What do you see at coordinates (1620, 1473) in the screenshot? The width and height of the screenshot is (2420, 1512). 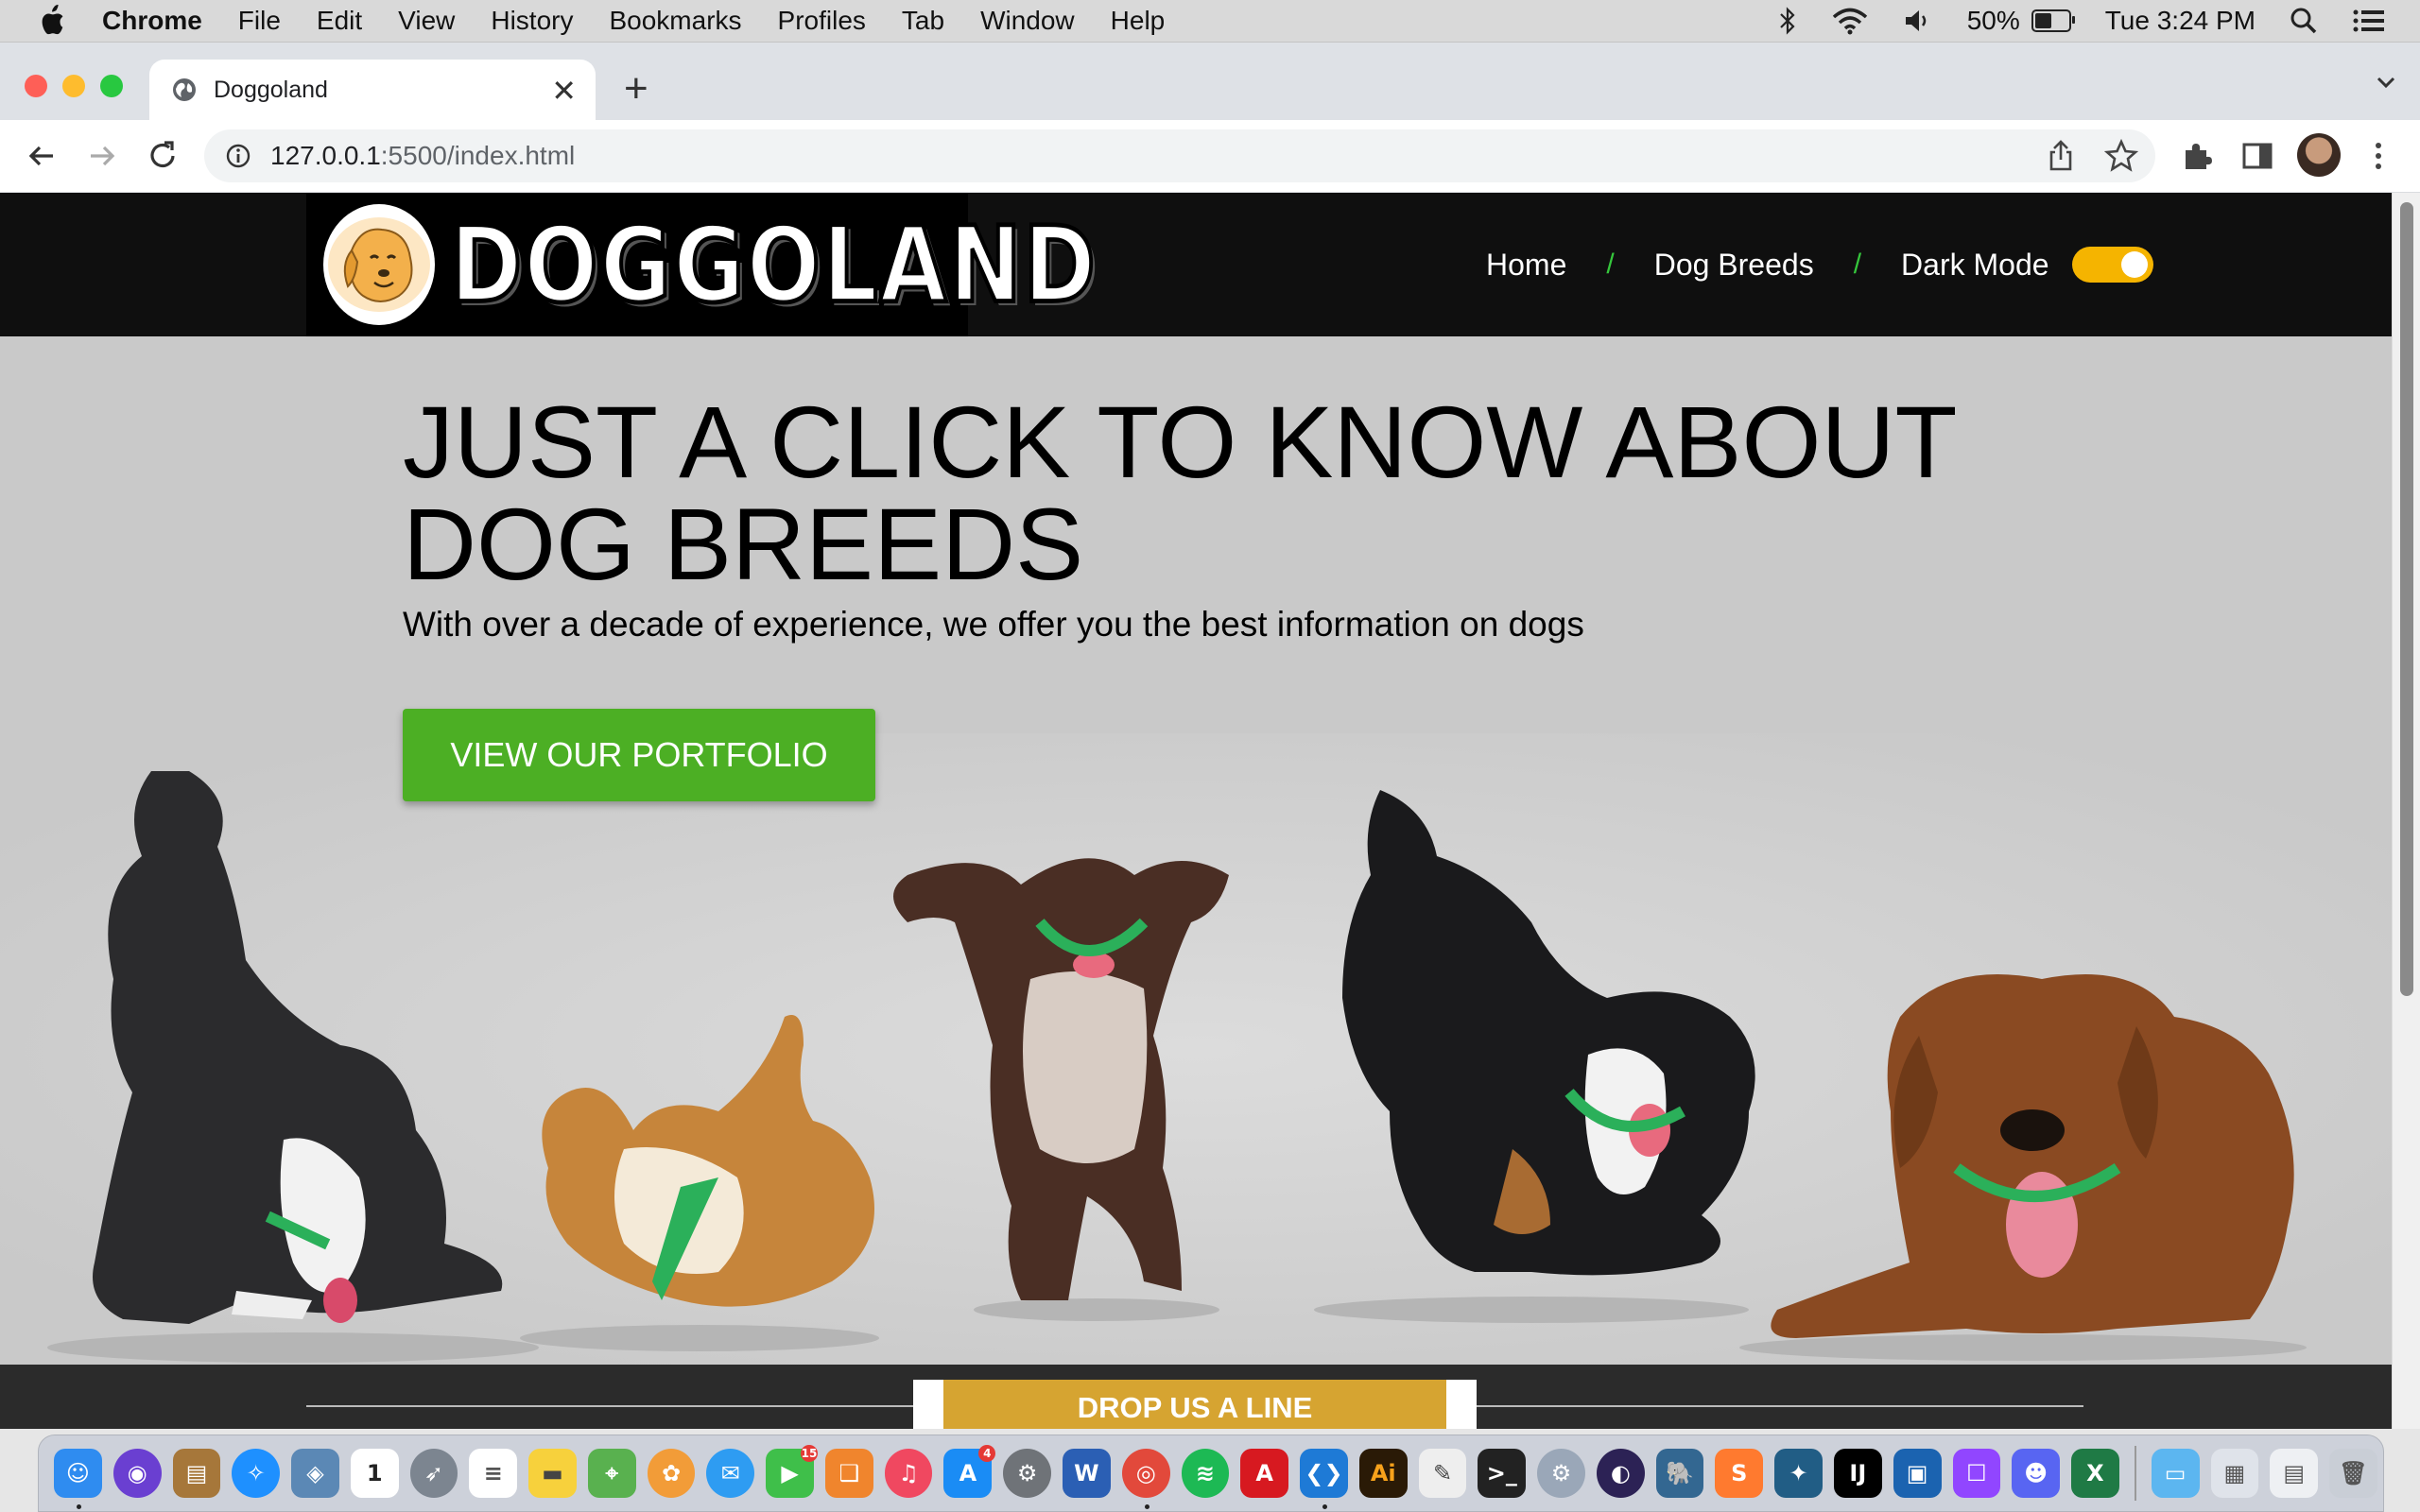 I see `dock-eclipse-icon: ◐` at bounding box center [1620, 1473].